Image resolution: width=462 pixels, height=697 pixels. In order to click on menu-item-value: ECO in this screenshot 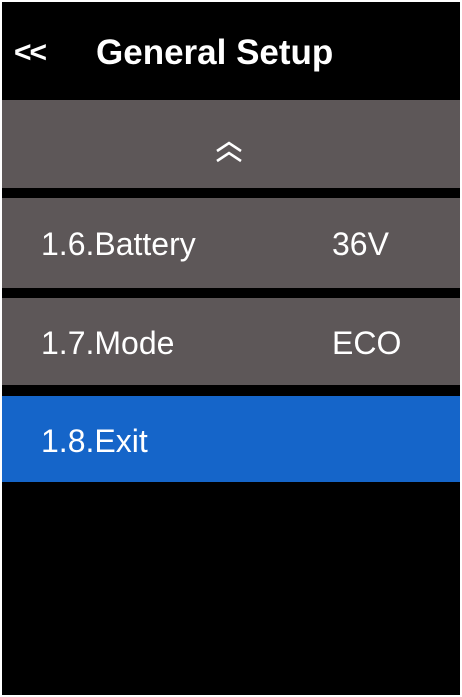, I will do `click(367, 343)`.